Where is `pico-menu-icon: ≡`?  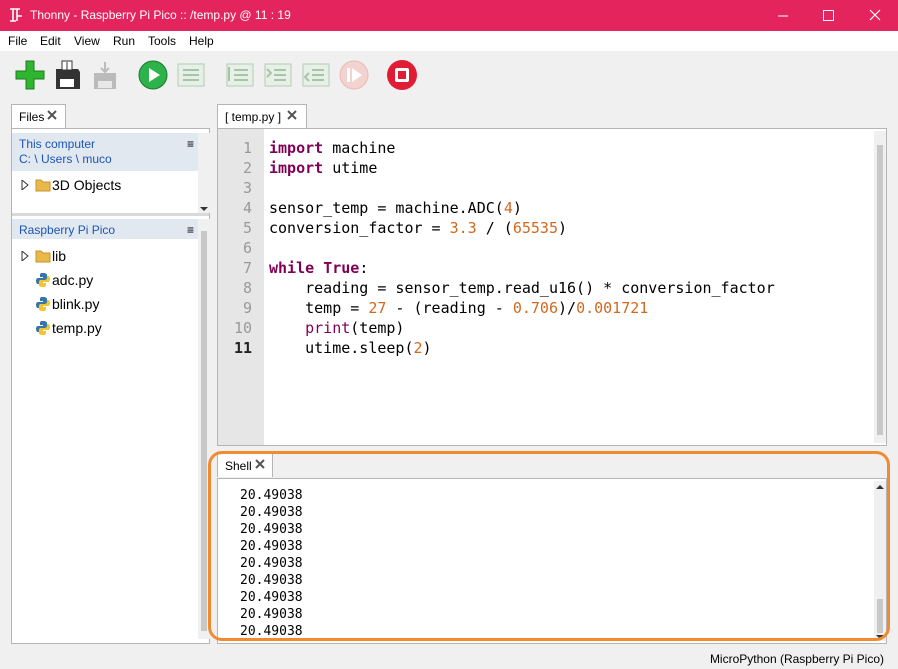 pico-menu-icon: ≡ is located at coordinates (190, 230).